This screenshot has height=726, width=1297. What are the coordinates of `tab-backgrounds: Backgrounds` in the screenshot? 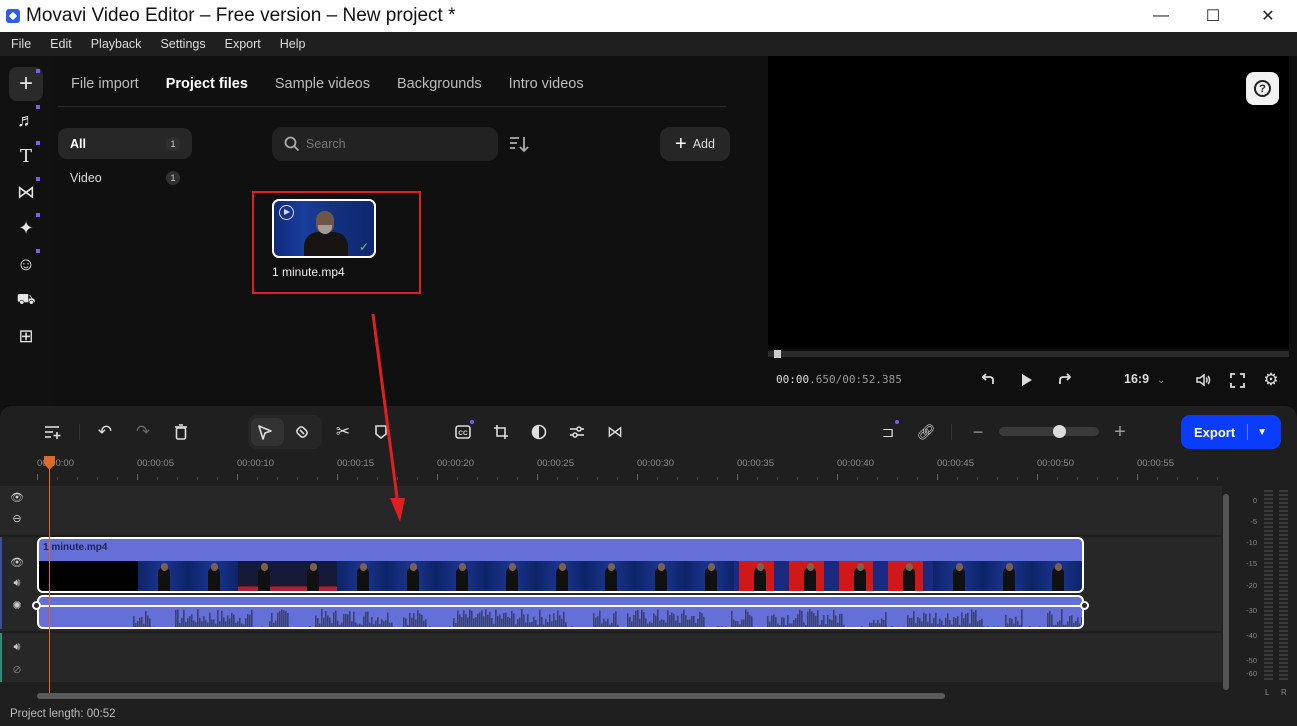 It's located at (439, 84).